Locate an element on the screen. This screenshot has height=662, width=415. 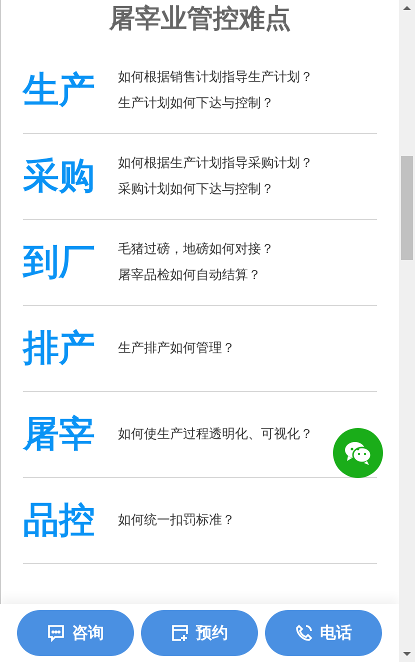
category-title: 生产 is located at coordinates (59, 90).